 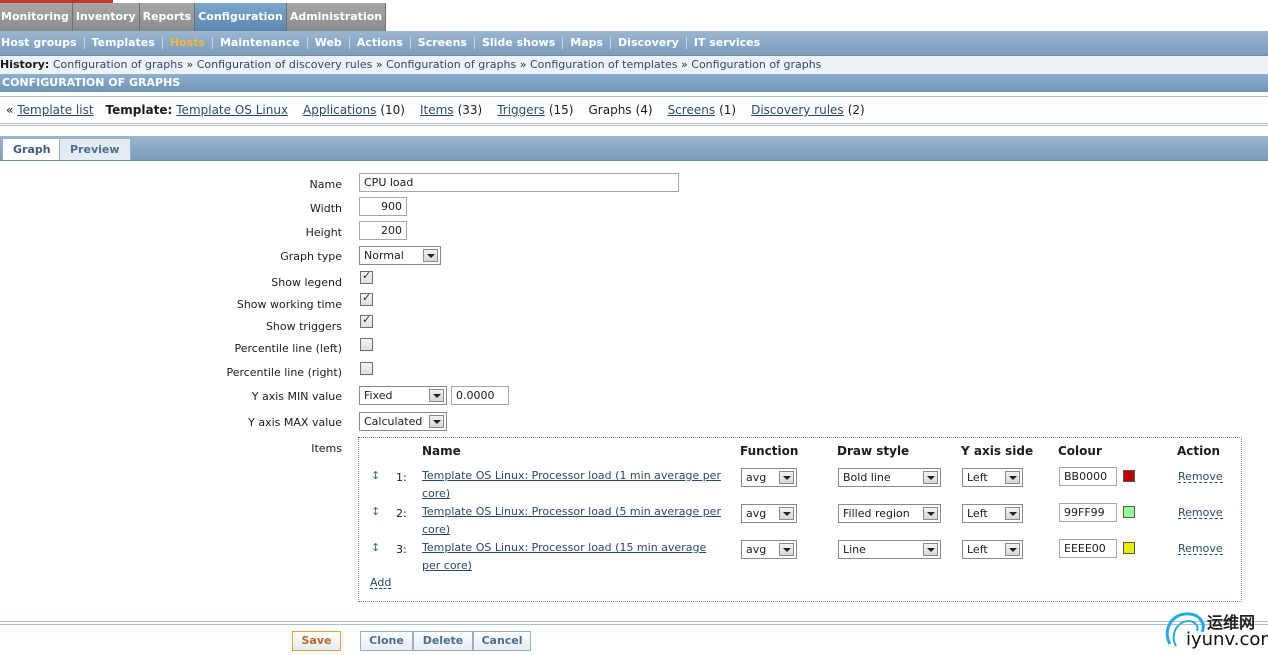 What do you see at coordinates (502, 641) in the screenshot?
I see `cancel-button: Cancel` at bounding box center [502, 641].